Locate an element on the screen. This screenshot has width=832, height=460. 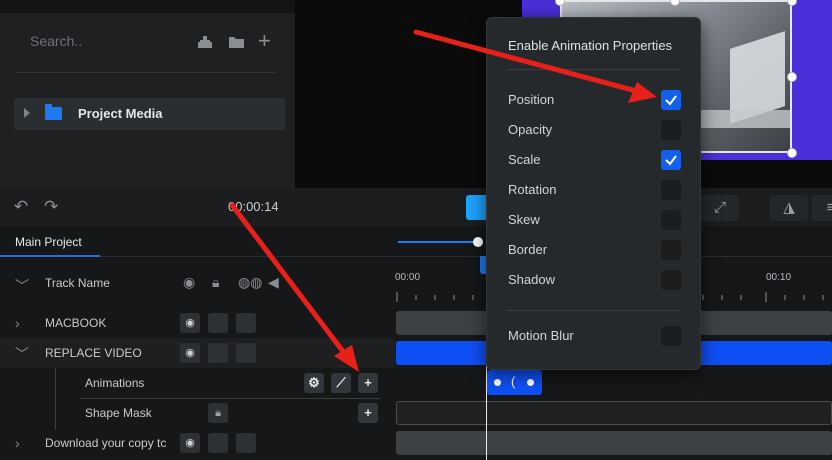
arrowhead-add-animation is located at coordinates (346, 358).